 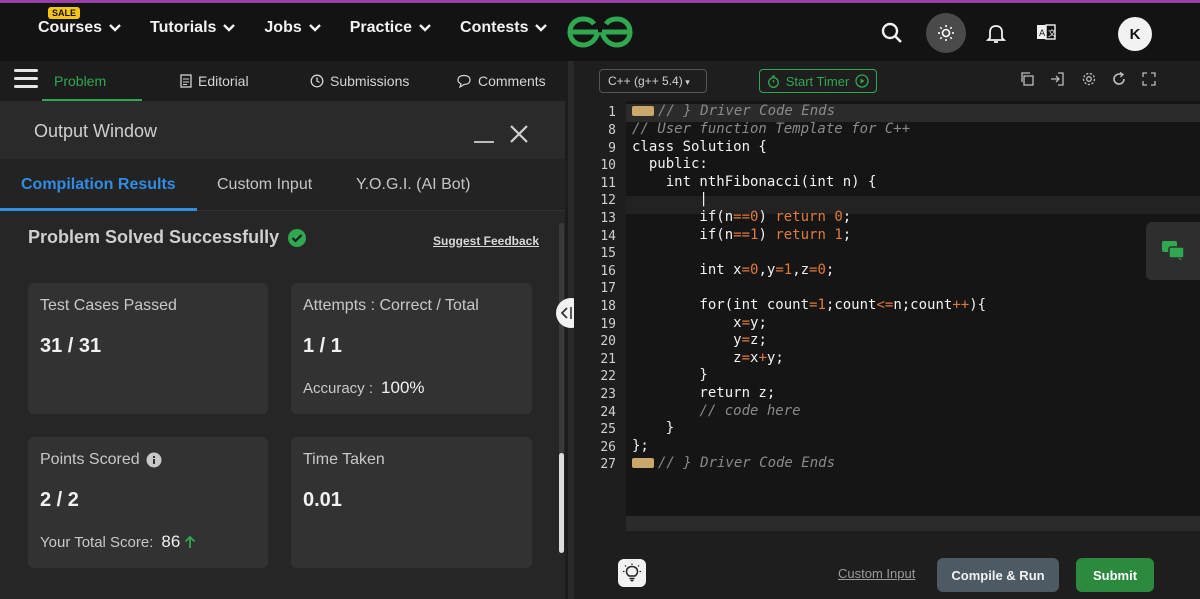 What do you see at coordinates (608, 218) in the screenshot?
I see `line-number: 13` at bounding box center [608, 218].